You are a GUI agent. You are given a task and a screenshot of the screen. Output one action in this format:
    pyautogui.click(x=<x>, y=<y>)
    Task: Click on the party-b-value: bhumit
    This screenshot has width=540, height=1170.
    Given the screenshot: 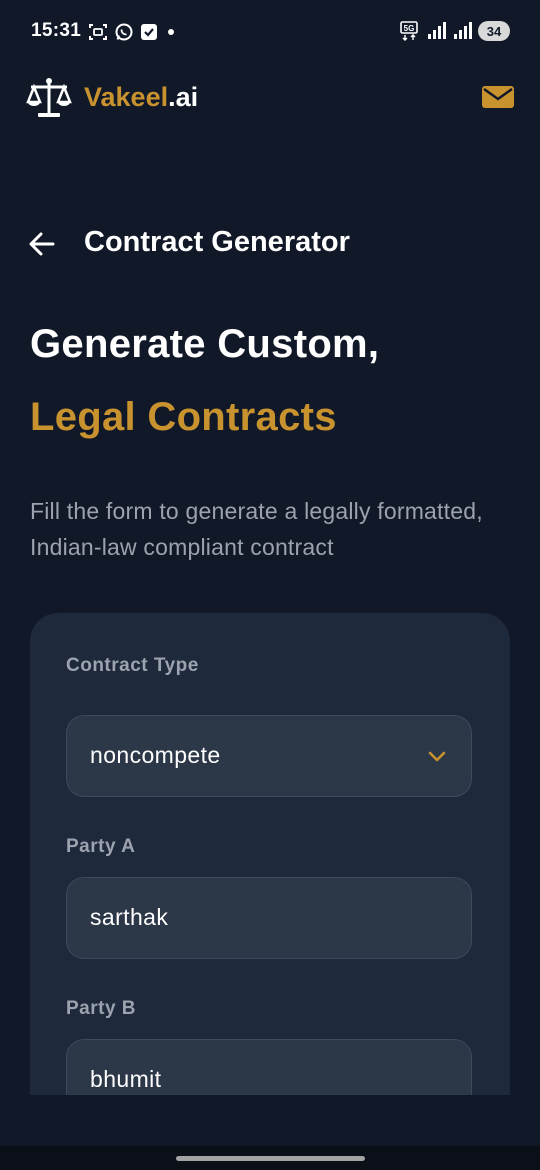 What is the action you would take?
    pyautogui.click(x=126, y=1079)
    